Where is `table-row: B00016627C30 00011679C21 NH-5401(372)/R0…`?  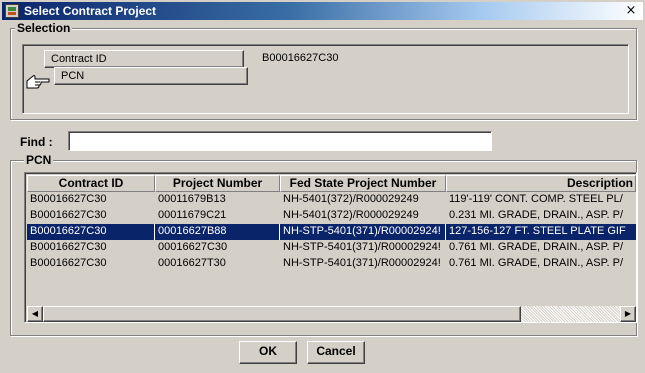
table-row: B00016627C30 00011679C21 NH-5401(372)/R0… is located at coordinates (331, 216).